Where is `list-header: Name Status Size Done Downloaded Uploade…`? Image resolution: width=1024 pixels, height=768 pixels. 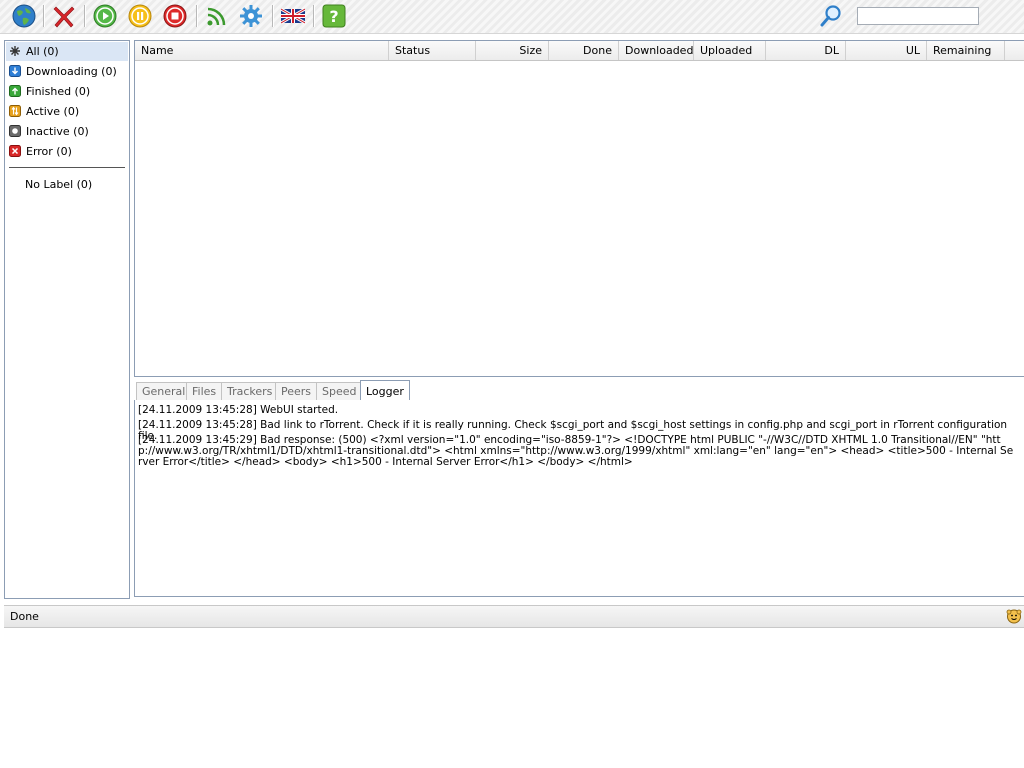 list-header: Name Status Size Done Downloaded Uploade… is located at coordinates (579, 51).